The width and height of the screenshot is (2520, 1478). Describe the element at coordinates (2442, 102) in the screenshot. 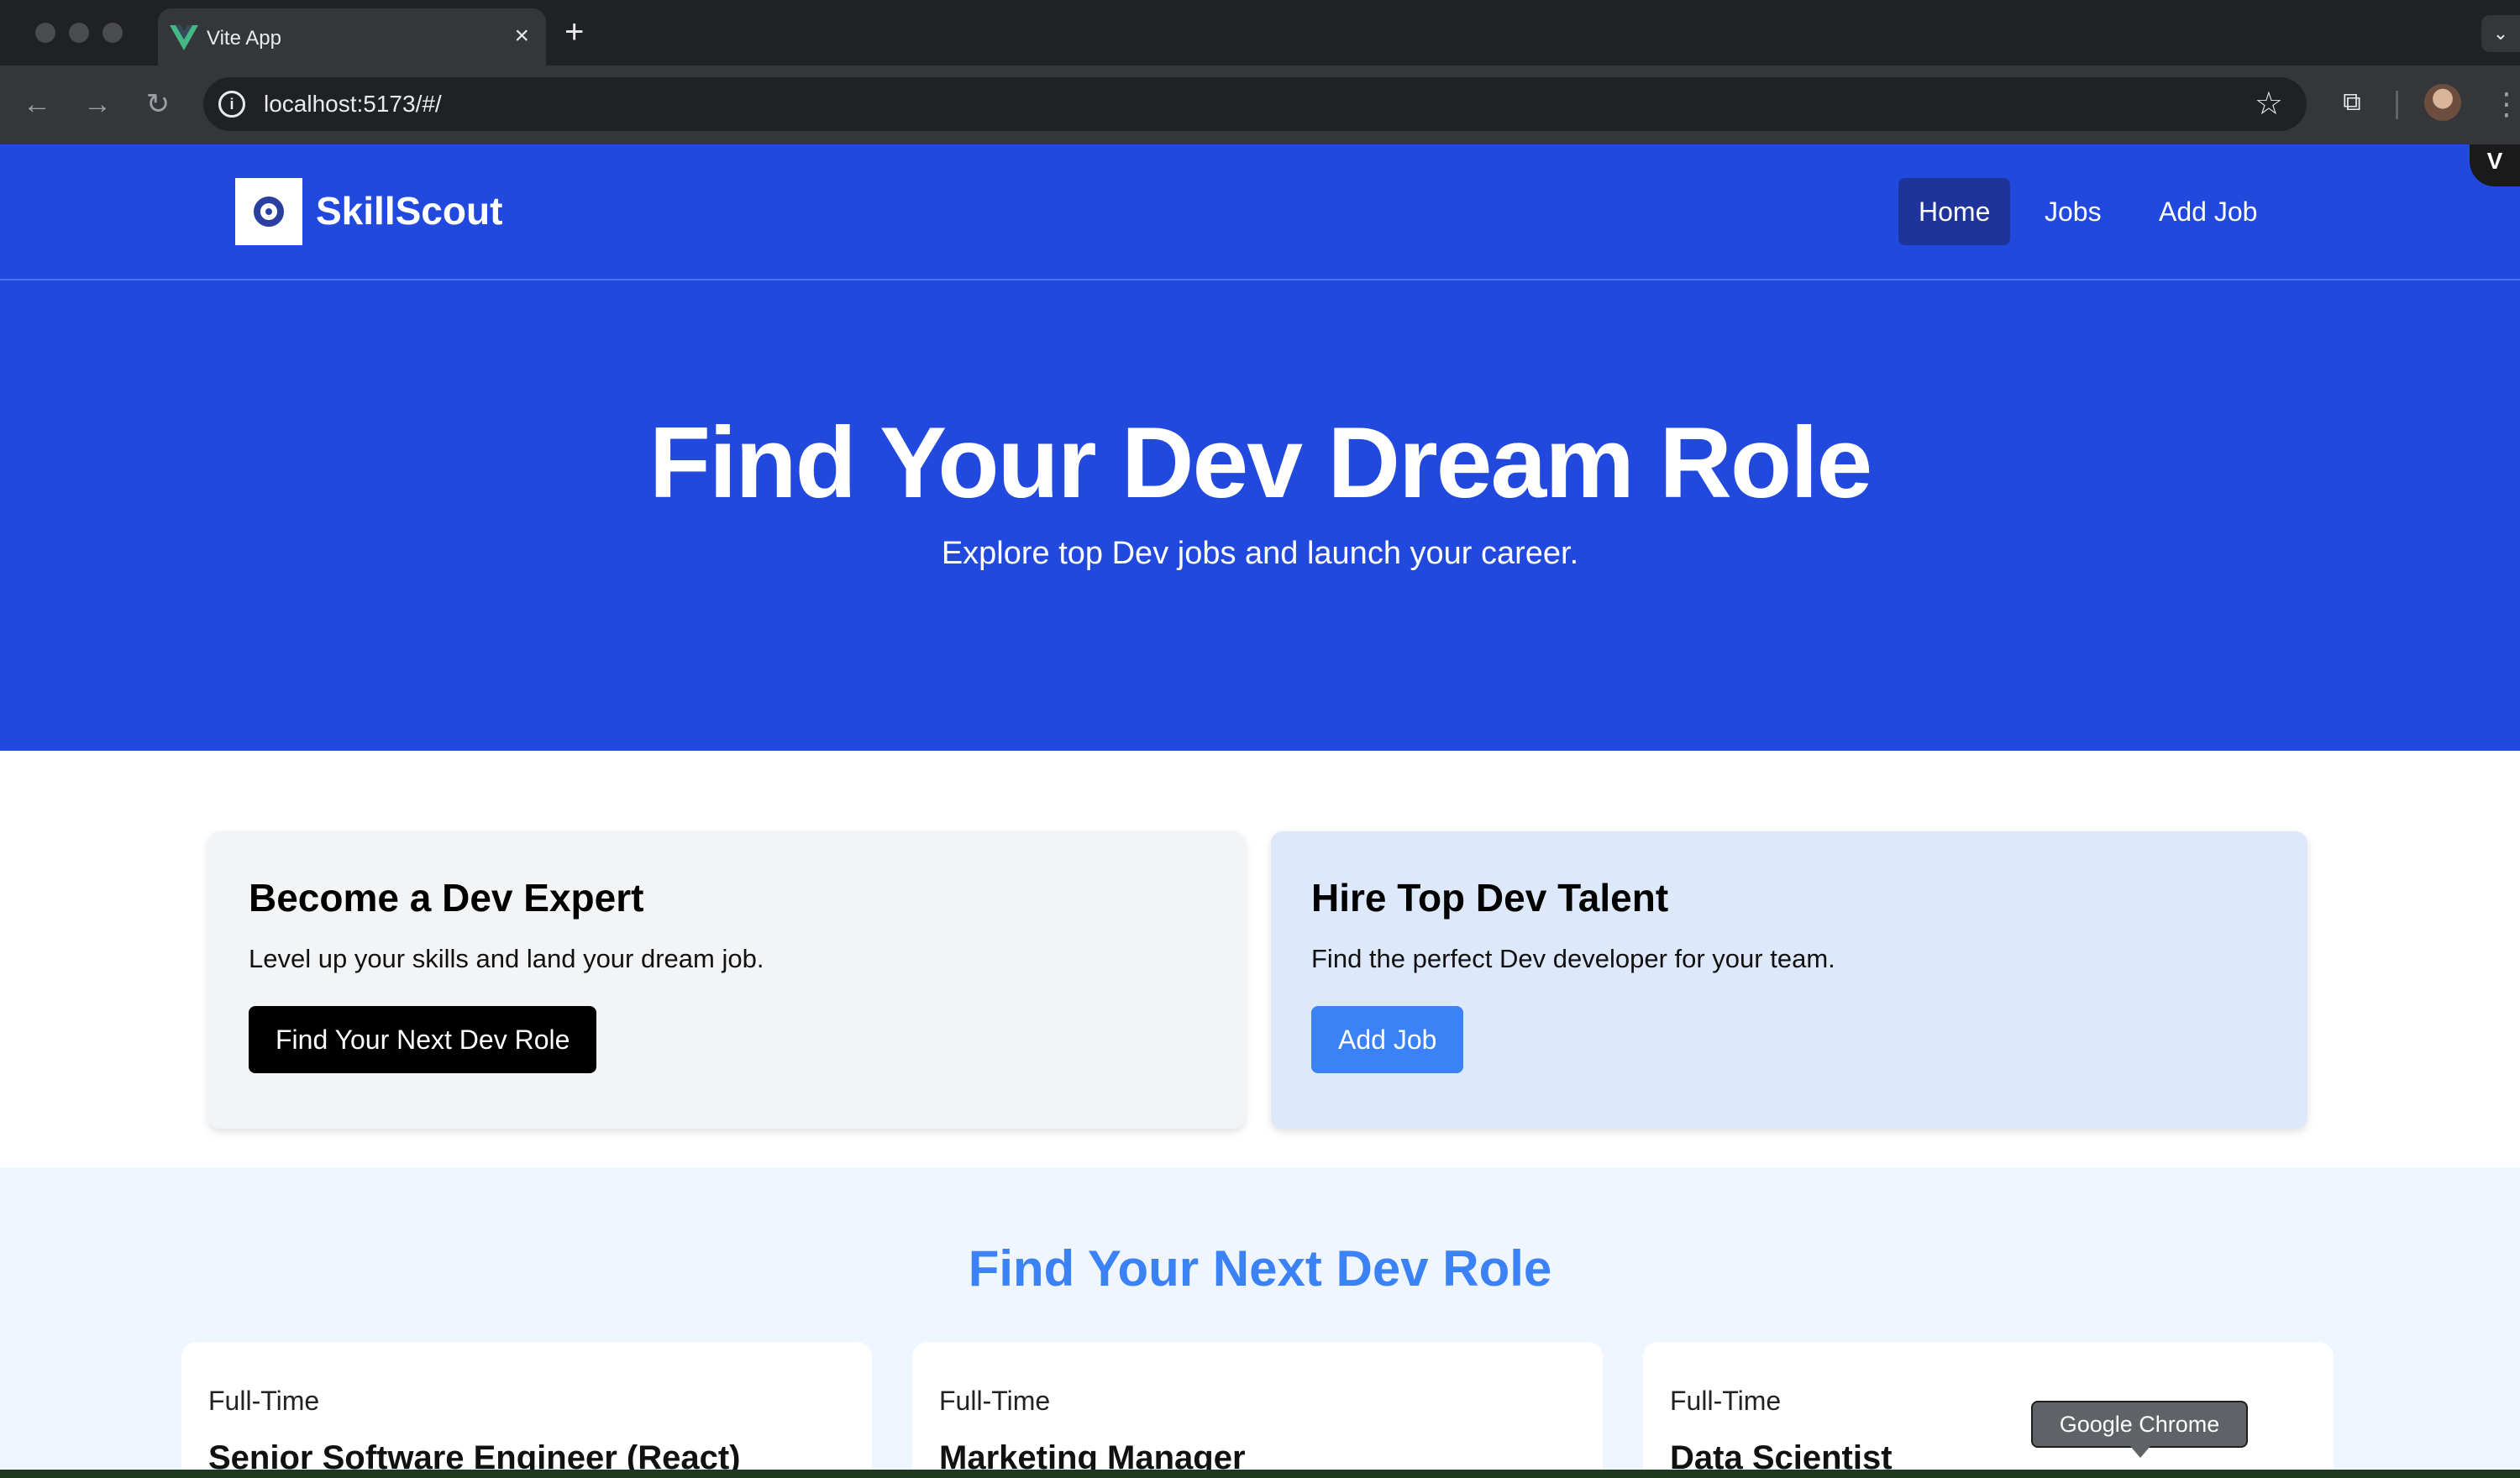

I see `profile-avatar` at that location.